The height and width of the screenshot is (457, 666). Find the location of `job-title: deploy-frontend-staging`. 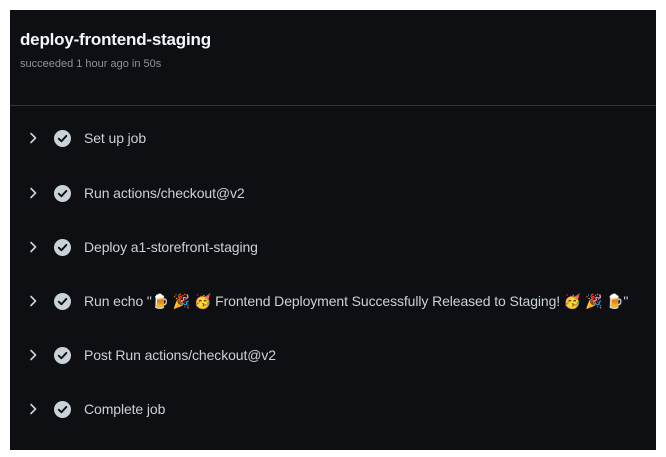

job-title: deploy-frontend-staging is located at coordinates (115, 39).